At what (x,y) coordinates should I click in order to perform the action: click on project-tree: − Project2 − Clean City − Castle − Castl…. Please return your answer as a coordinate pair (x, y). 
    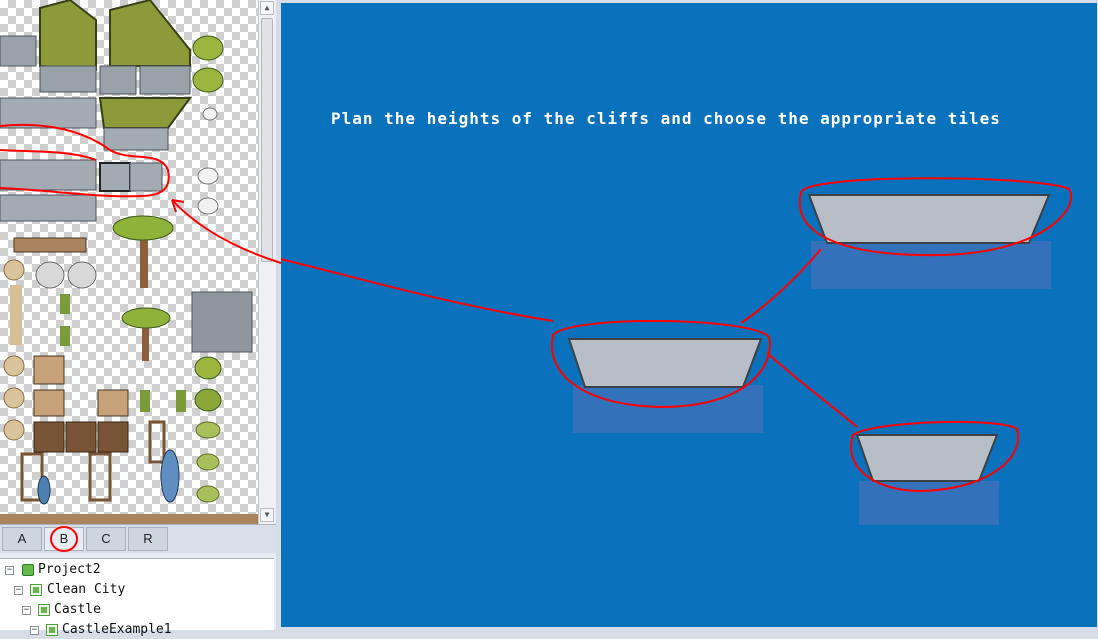
    Looking at the image, I should click on (137, 597).